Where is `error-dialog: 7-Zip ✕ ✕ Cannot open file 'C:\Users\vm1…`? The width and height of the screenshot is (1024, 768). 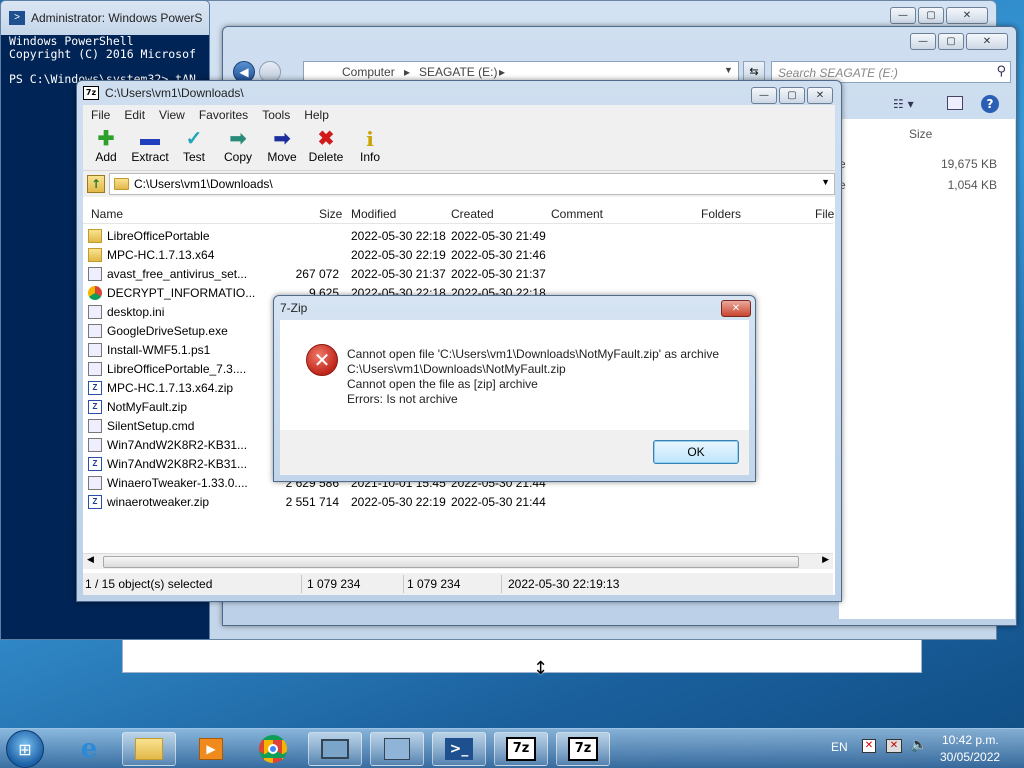 error-dialog: 7-Zip ✕ ✕ Cannot open file 'C:\Users\vm1… is located at coordinates (514, 388).